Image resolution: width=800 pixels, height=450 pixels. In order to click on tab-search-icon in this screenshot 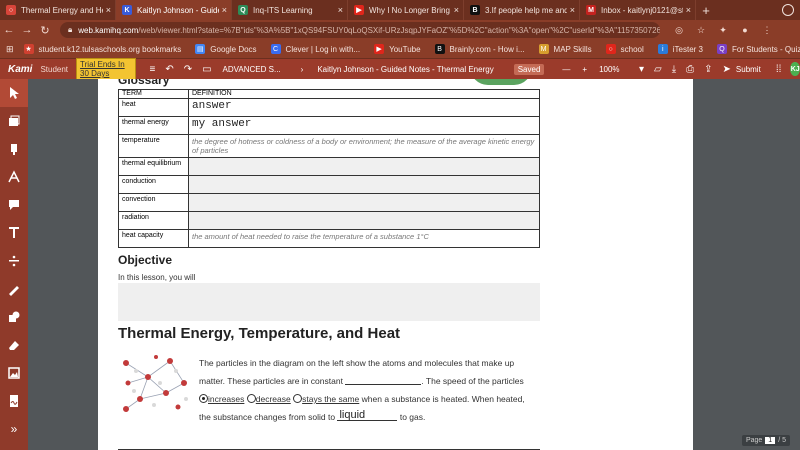, I will do `click(788, 10)`.